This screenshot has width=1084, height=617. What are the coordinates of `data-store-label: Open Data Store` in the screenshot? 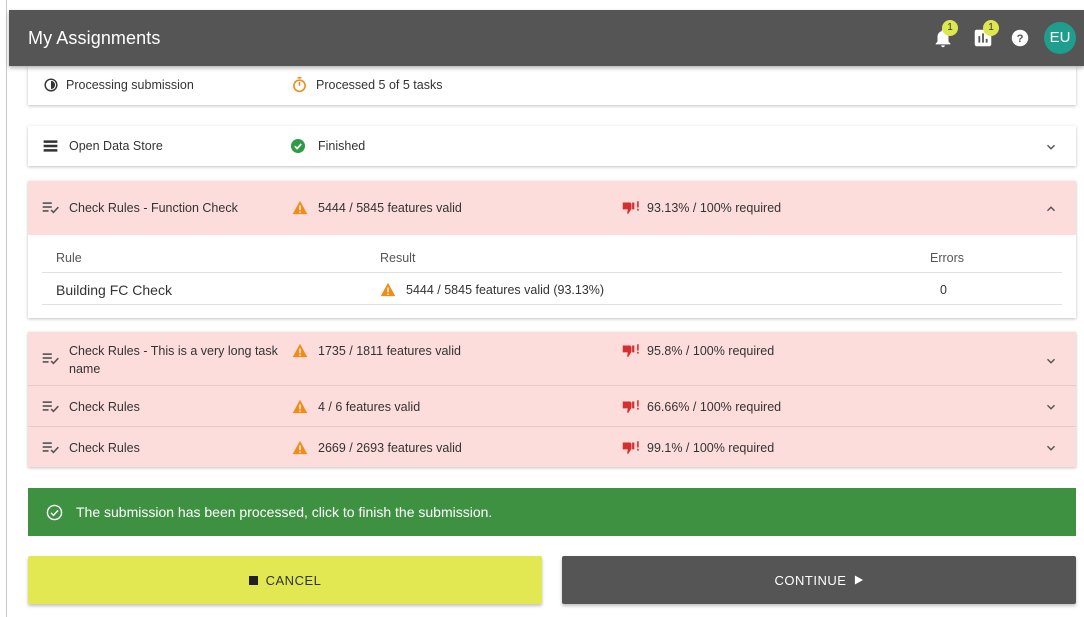 It's located at (116, 146).